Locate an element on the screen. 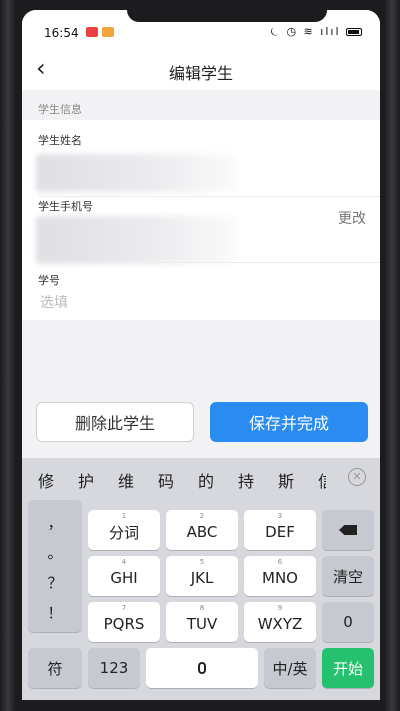  key-label: GHI is located at coordinates (124, 578).